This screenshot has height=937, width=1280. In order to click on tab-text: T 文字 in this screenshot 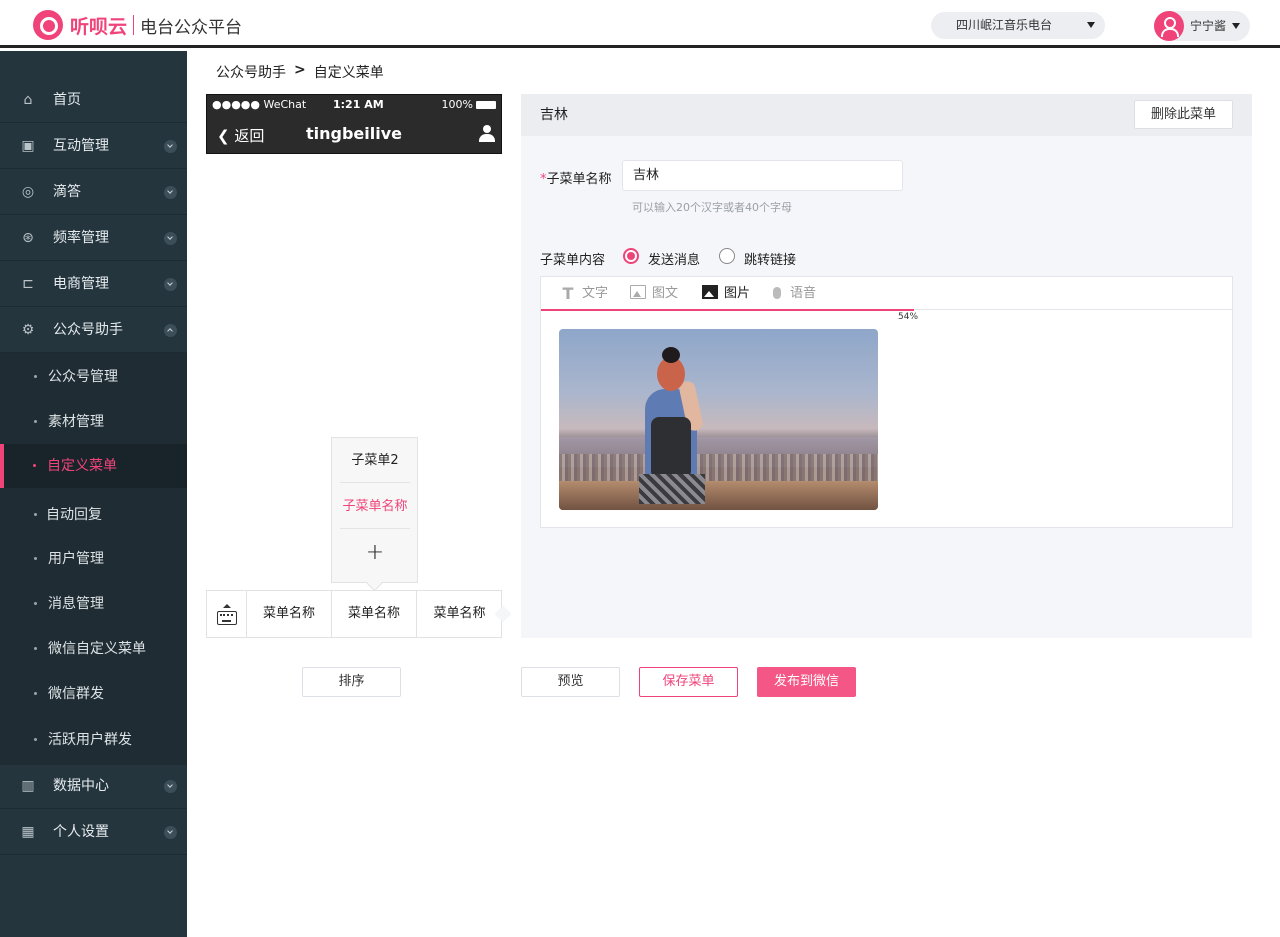, I will do `click(584, 293)`.